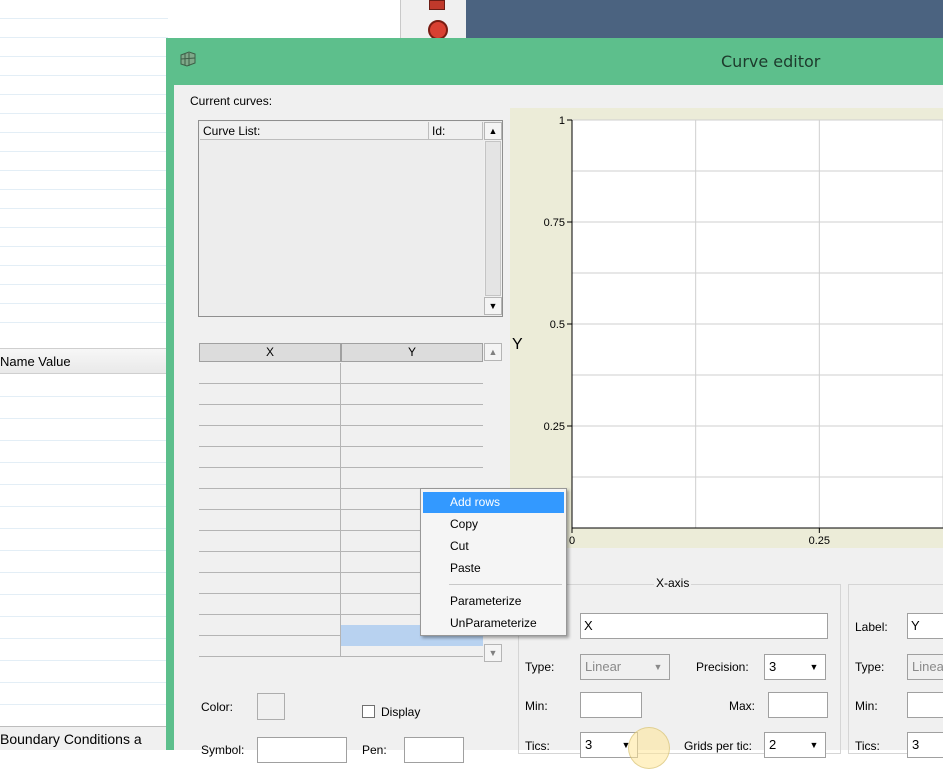 The height and width of the screenshot is (769, 943). I want to click on mouse-cursor-highlight, so click(649, 748).